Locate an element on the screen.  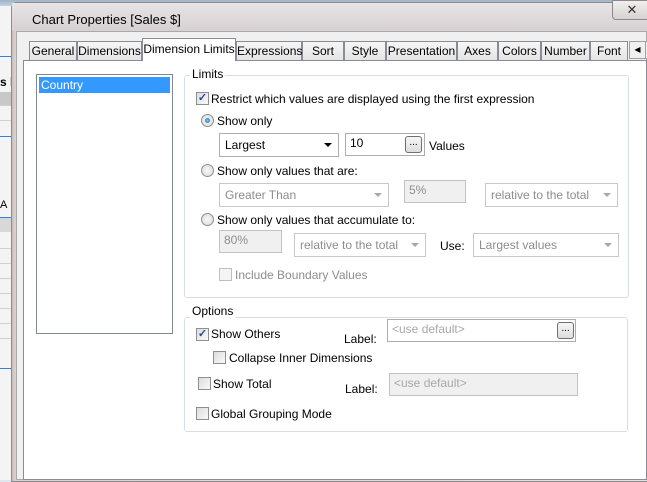
show-total-checkbox is located at coordinates (204, 383).